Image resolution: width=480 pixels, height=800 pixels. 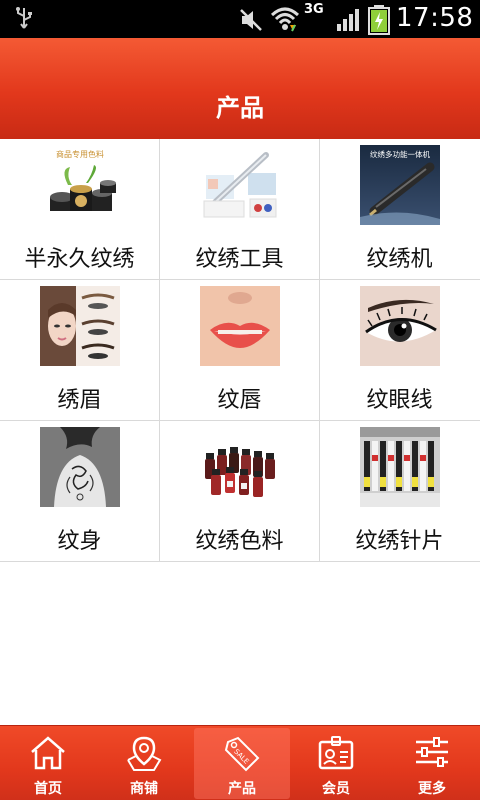 I want to click on svg-text: SALE, so click(x=241, y=757).